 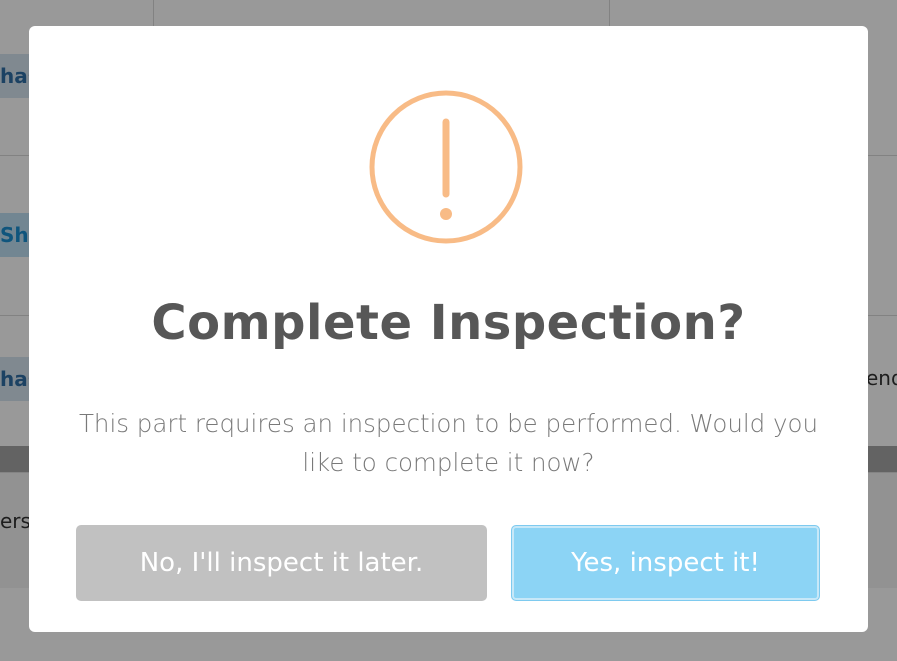 What do you see at coordinates (448, 323) in the screenshot?
I see `dialog-title: Complete Inspection?` at bounding box center [448, 323].